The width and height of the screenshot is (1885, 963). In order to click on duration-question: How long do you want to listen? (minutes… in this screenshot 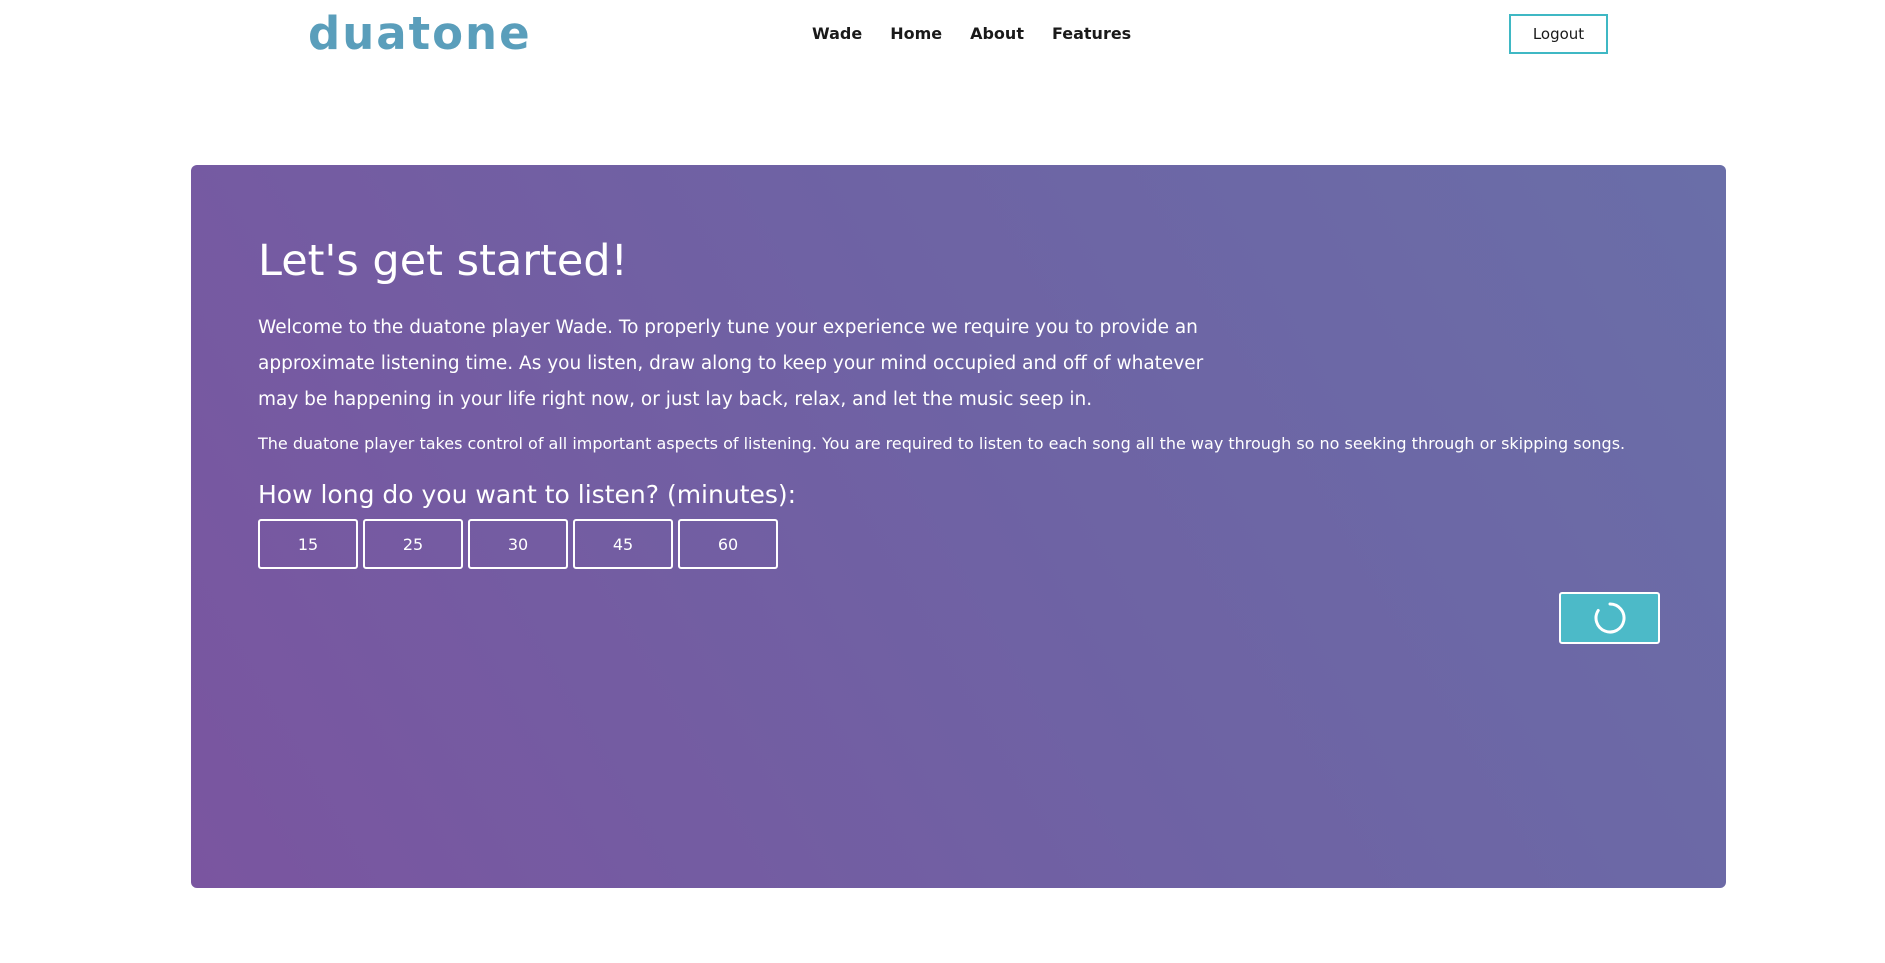, I will do `click(527, 494)`.